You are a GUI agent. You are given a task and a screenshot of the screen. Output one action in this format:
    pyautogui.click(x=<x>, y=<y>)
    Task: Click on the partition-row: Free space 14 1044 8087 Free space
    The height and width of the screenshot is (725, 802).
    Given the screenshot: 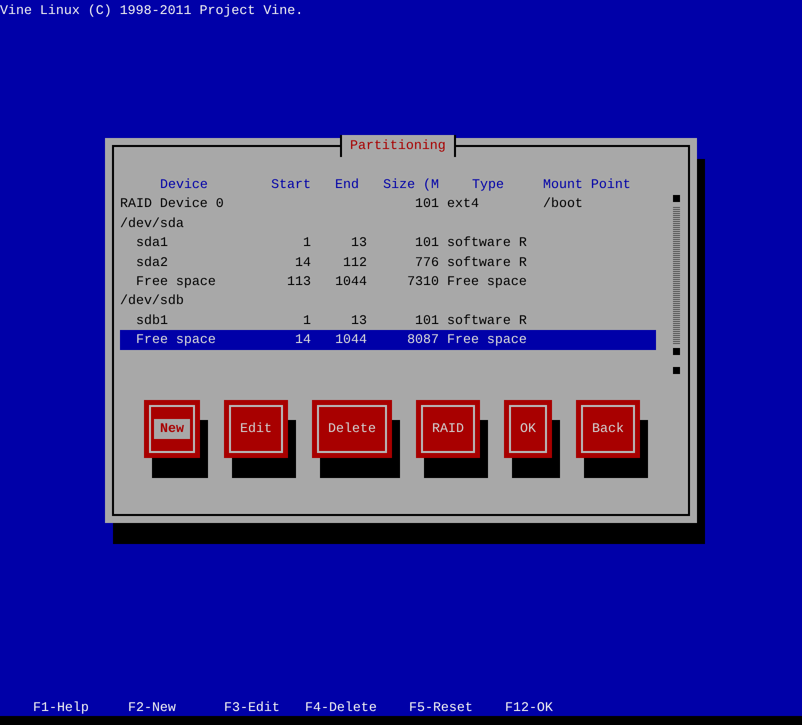 What is the action you would take?
    pyautogui.click(x=388, y=340)
    